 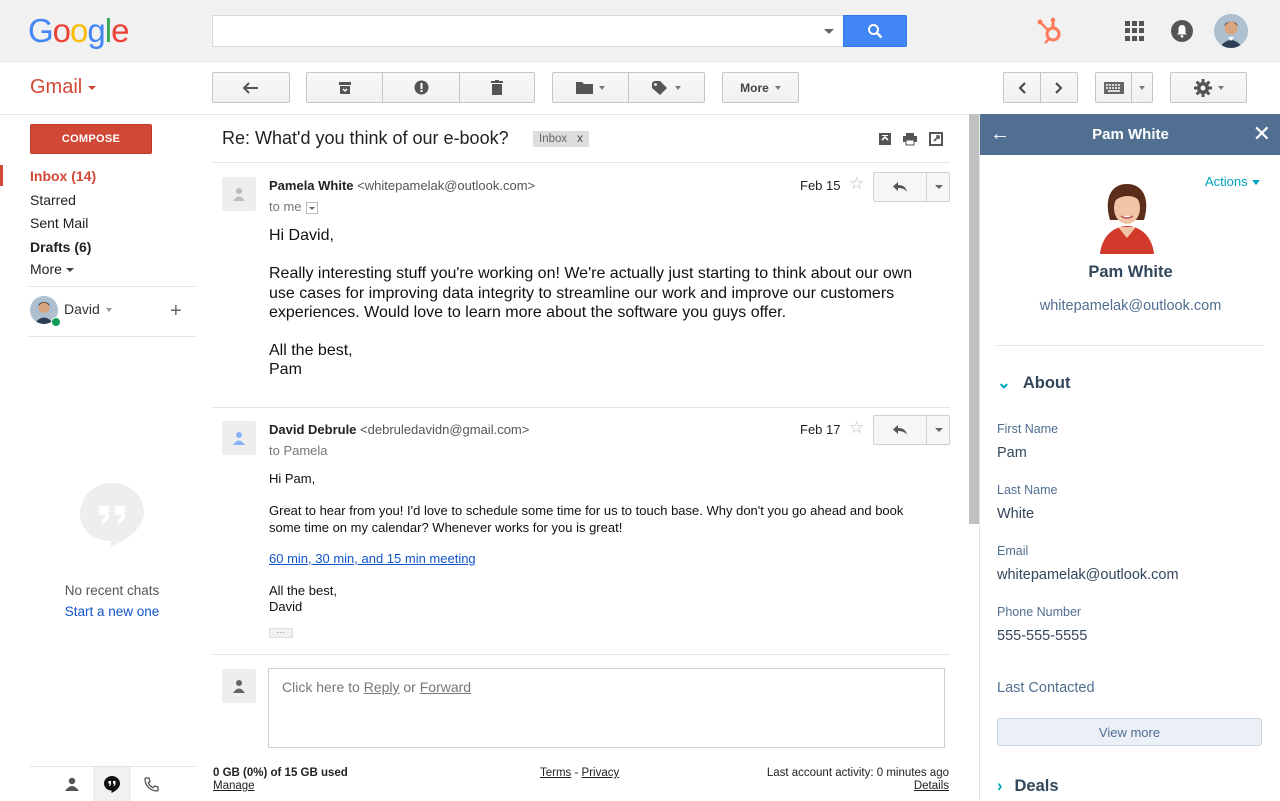 What do you see at coordinates (91, 139) in the screenshot?
I see `compose-button: COMPOSE` at bounding box center [91, 139].